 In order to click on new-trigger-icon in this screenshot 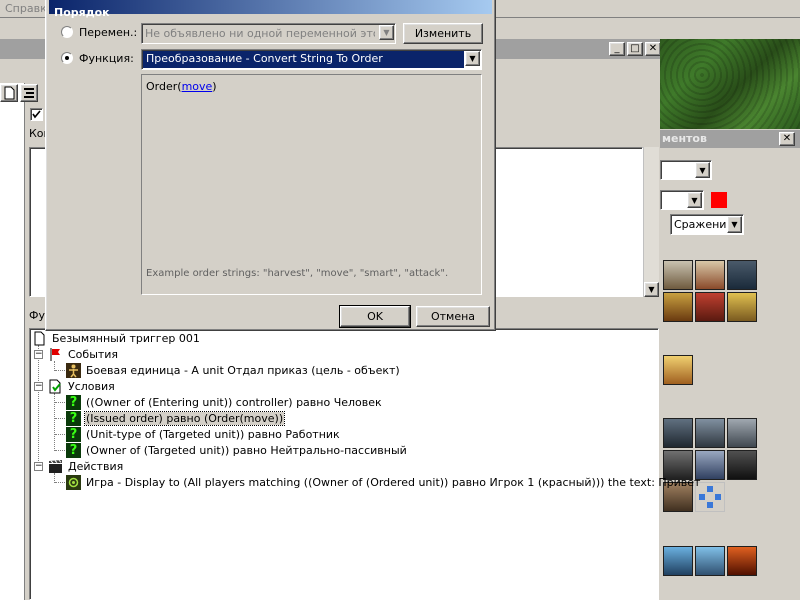, I will do `click(9, 93)`.